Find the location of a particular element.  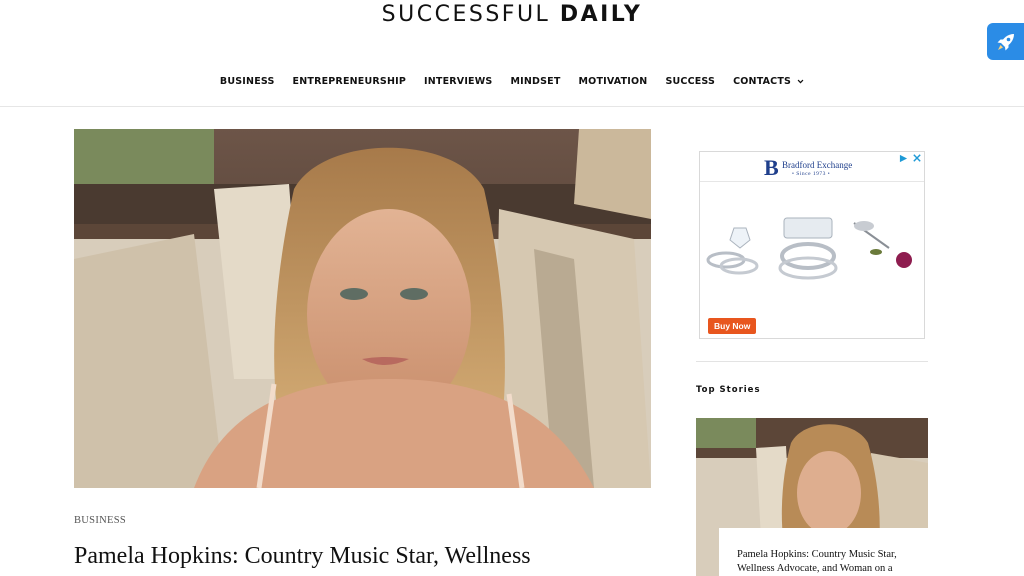

buy-now-button: Buy Now is located at coordinates (732, 326).